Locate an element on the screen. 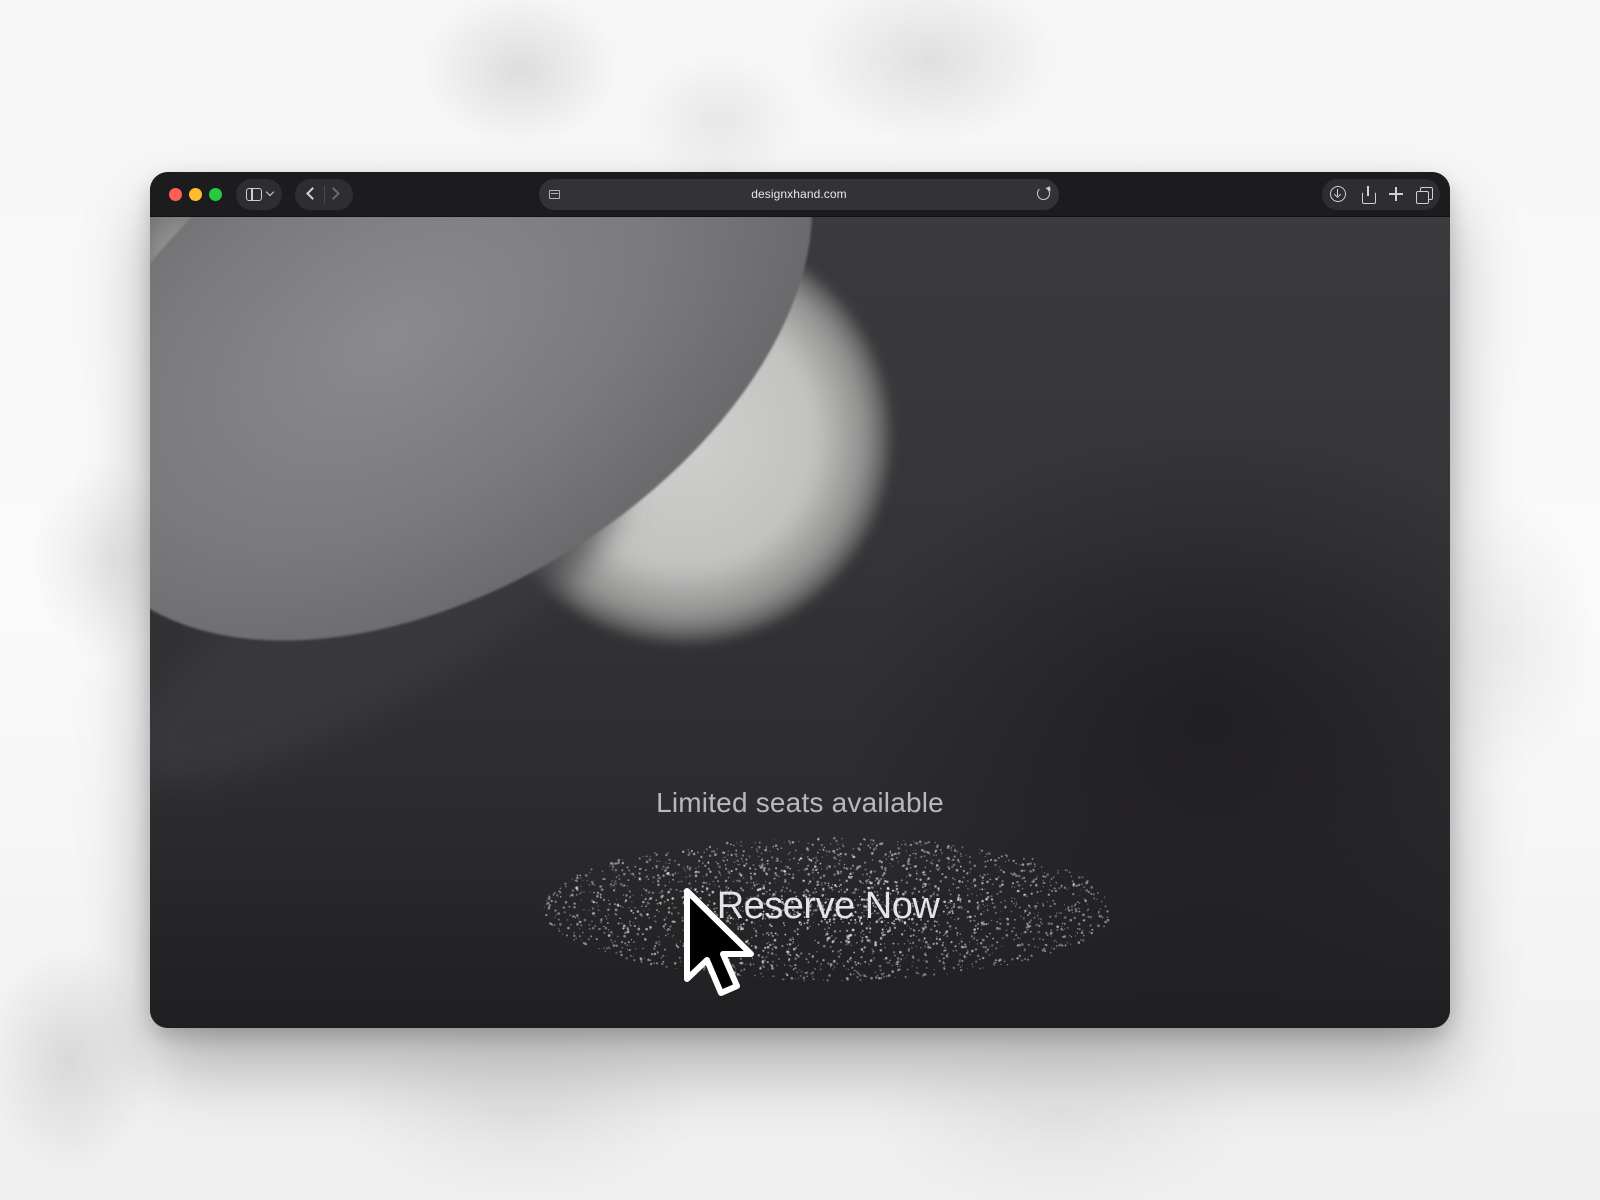 The image size is (1600, 1200). tab-overview-icon is located at coordinates (1424, 195).